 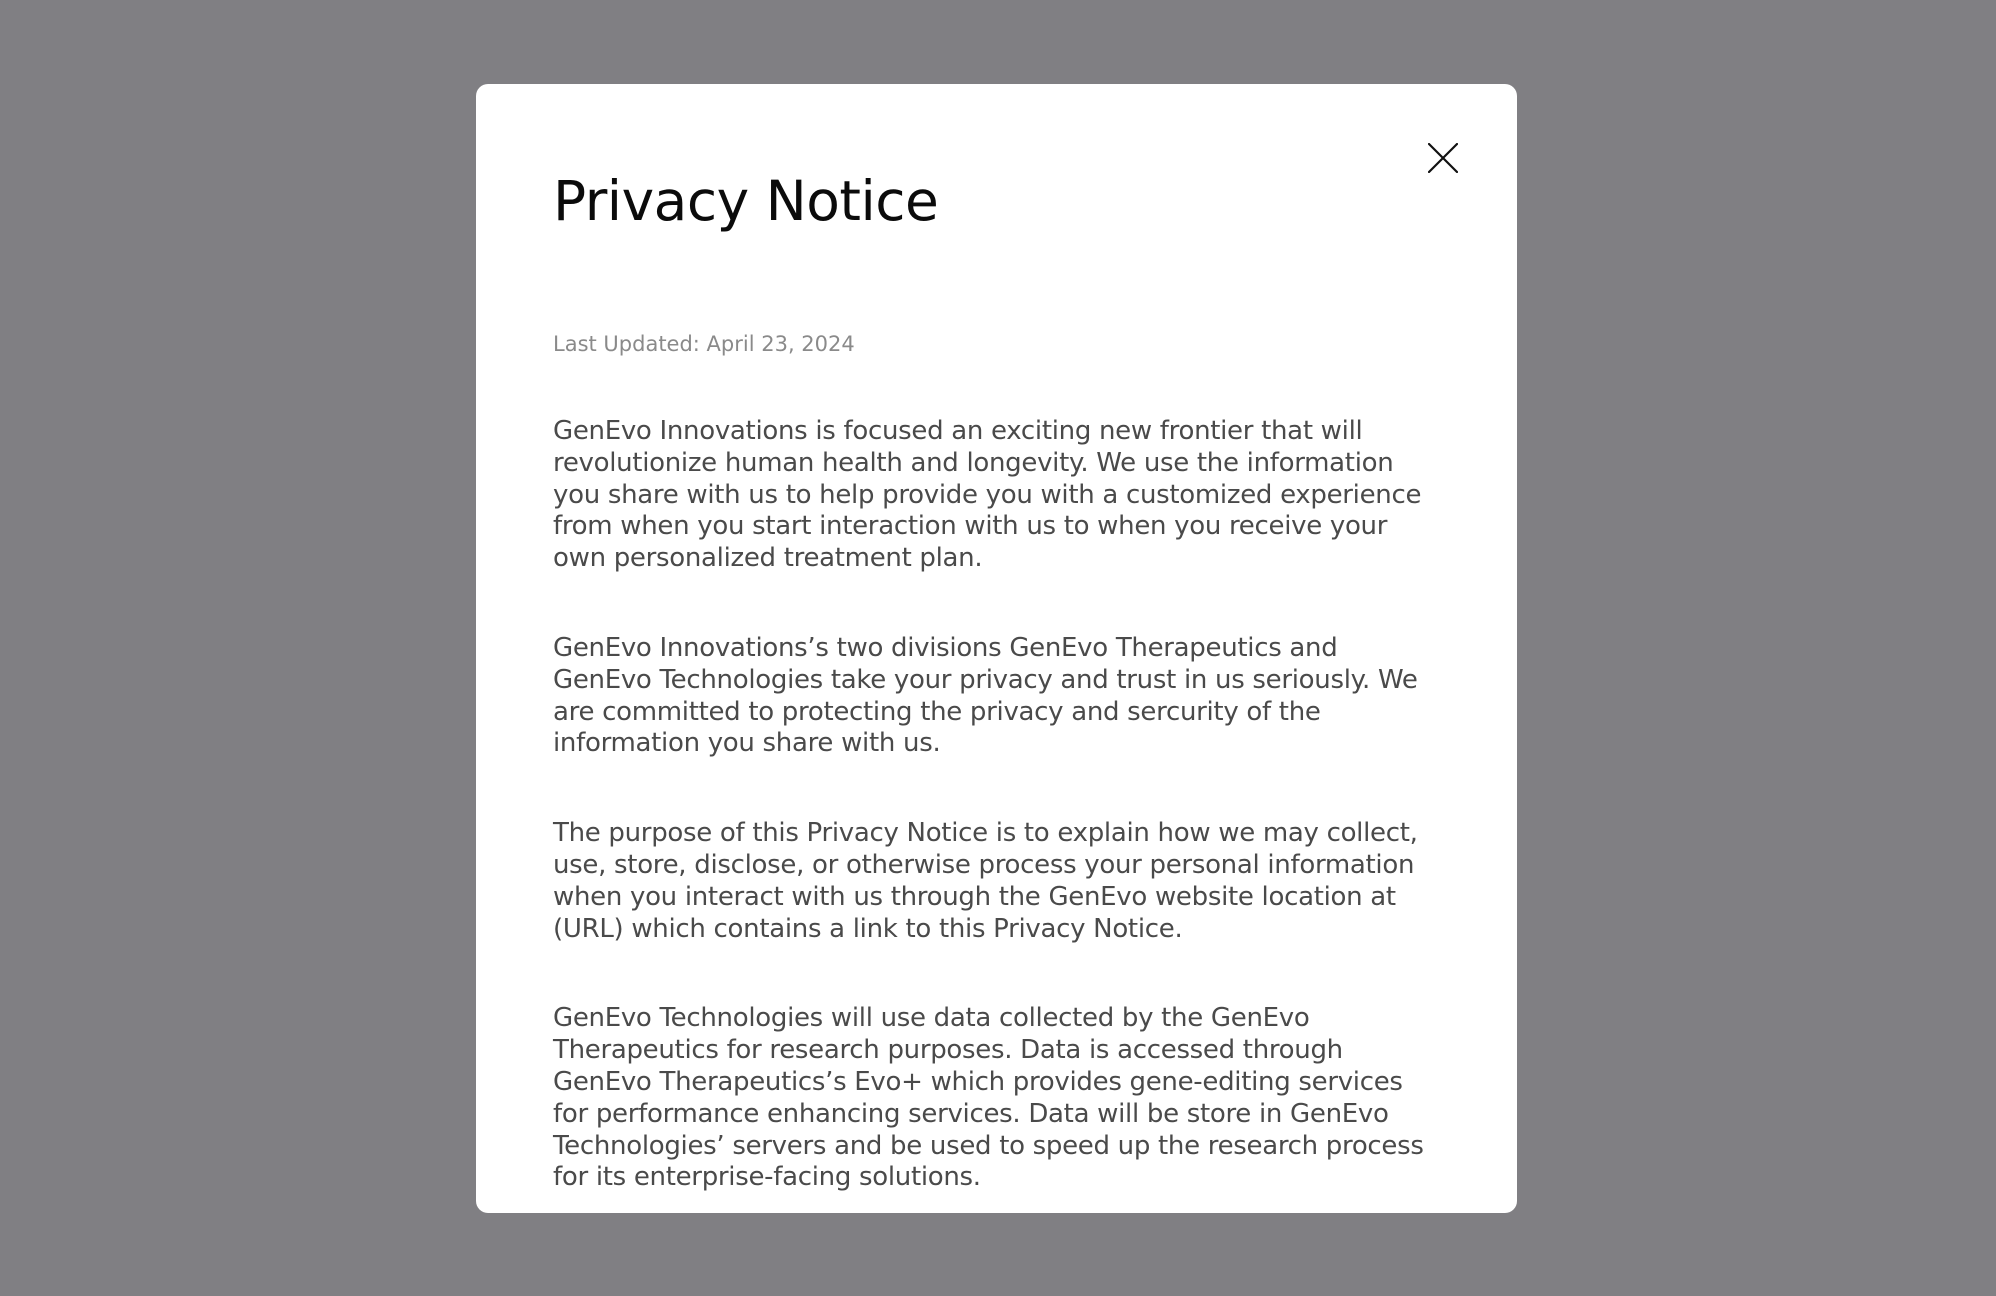 I want to click on close-icon, so click(x=1443, y=158).